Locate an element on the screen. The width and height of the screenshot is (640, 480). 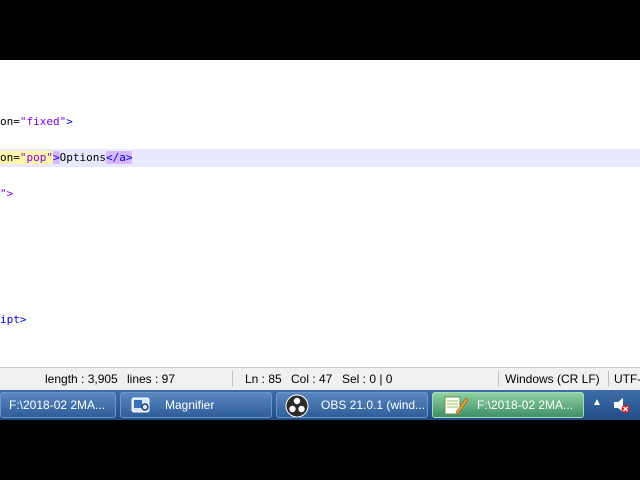
status-column: Col : 47 is located at coordinates (312, 379).